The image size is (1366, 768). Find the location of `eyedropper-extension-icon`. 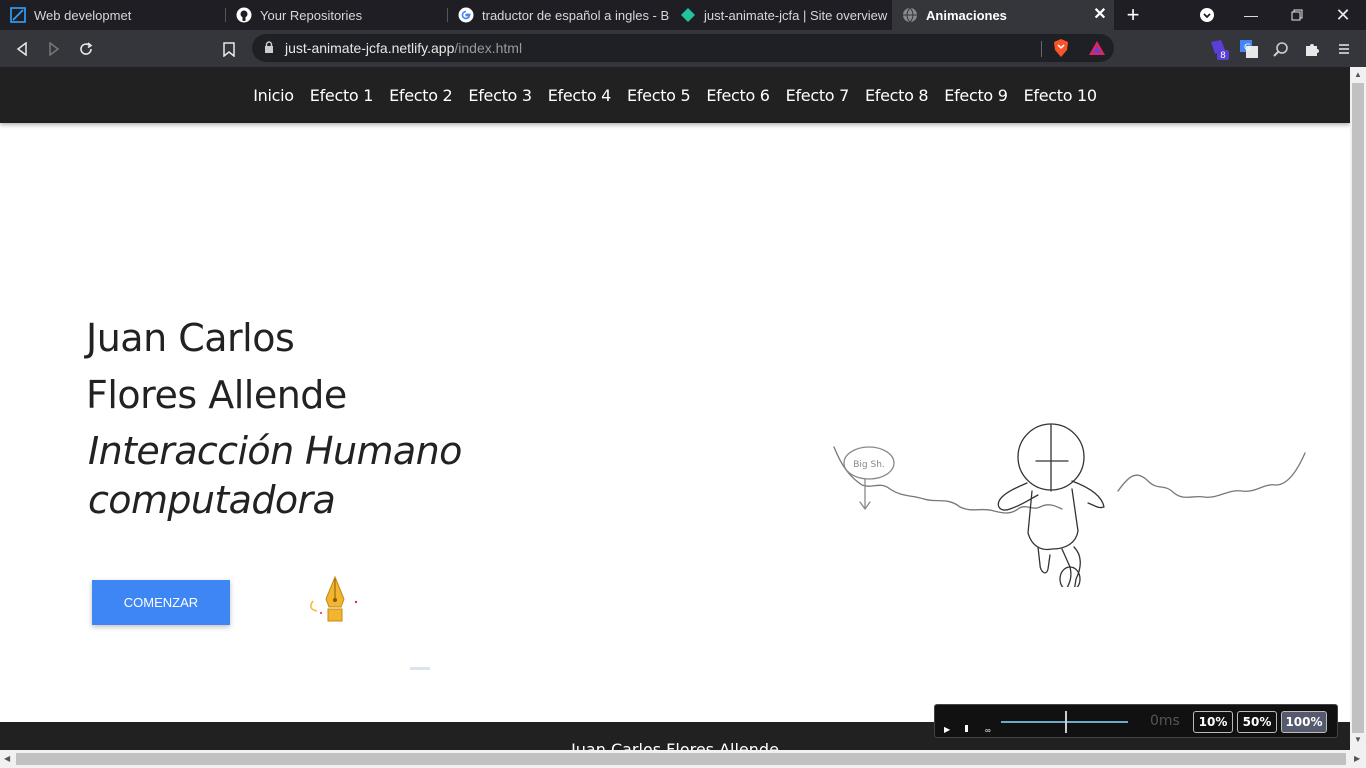

eyedropper-extension-icon is located at coordinates (1281, 49).